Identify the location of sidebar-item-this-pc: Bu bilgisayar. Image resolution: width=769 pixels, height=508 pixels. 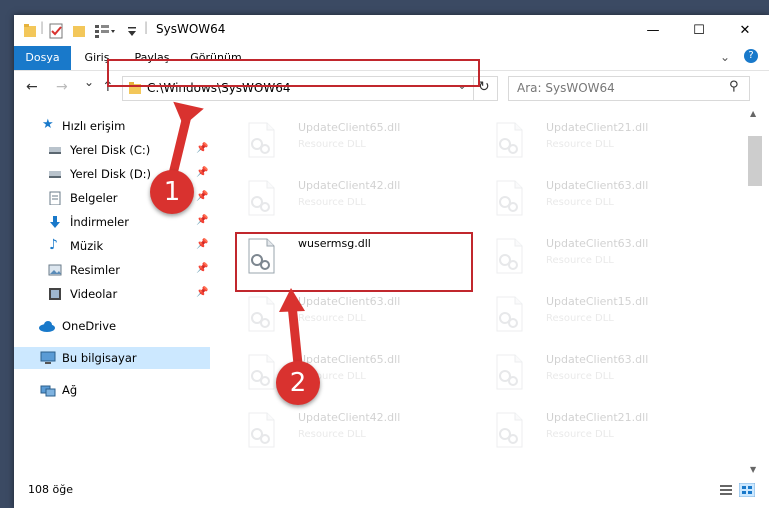
(112, 358).